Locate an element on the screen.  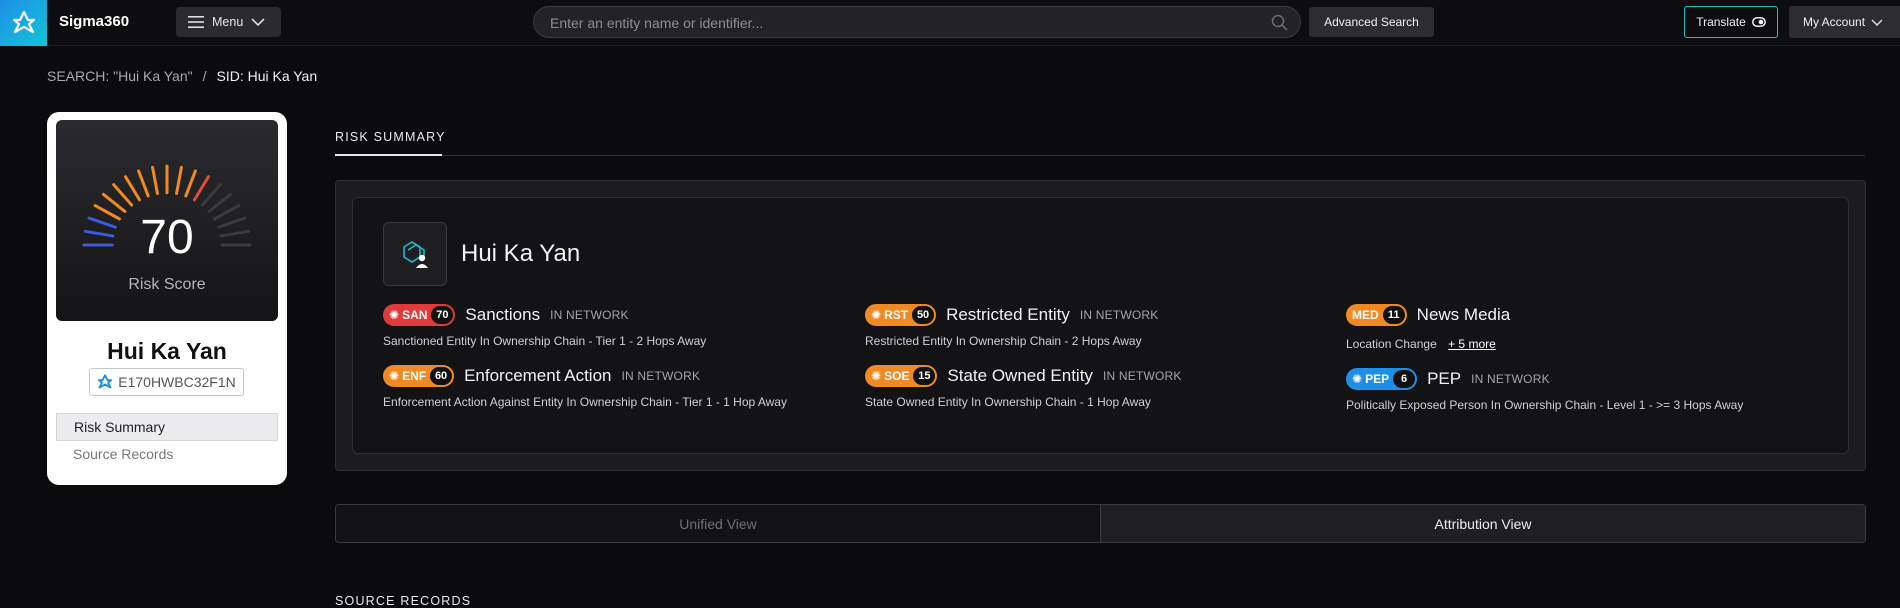
risk-code: MED is located at coordinates (1365, 315).